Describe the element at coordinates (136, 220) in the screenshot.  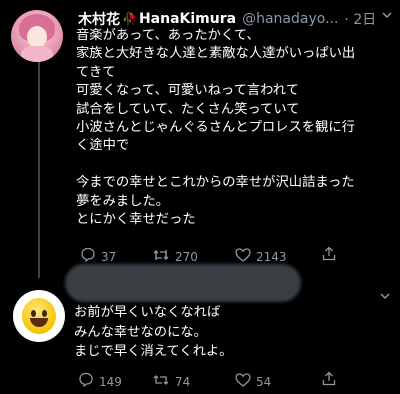
I see `tweet-line: とにかく幸せだった` at that location.